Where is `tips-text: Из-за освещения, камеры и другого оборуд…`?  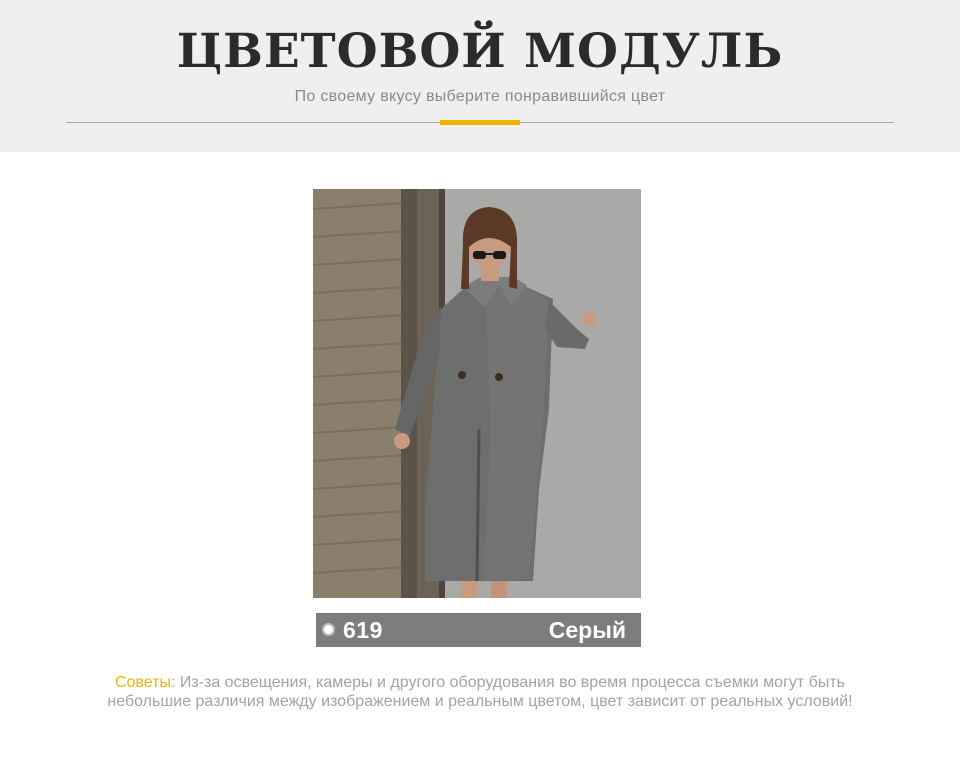 tips-text: Из-за освещения, камеры и другого оборуд… is located at coordinates (480, 692).